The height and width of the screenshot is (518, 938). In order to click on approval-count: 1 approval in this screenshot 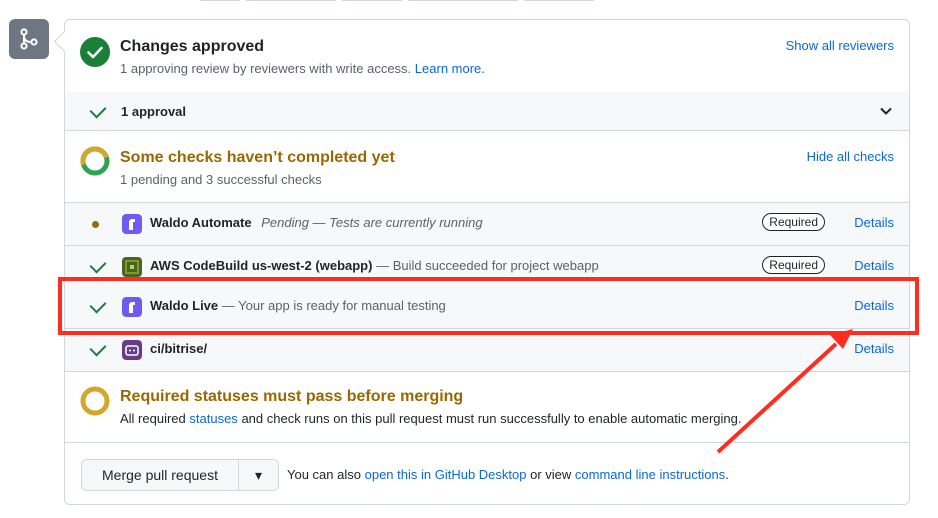, I will do `click(154, 111)`.